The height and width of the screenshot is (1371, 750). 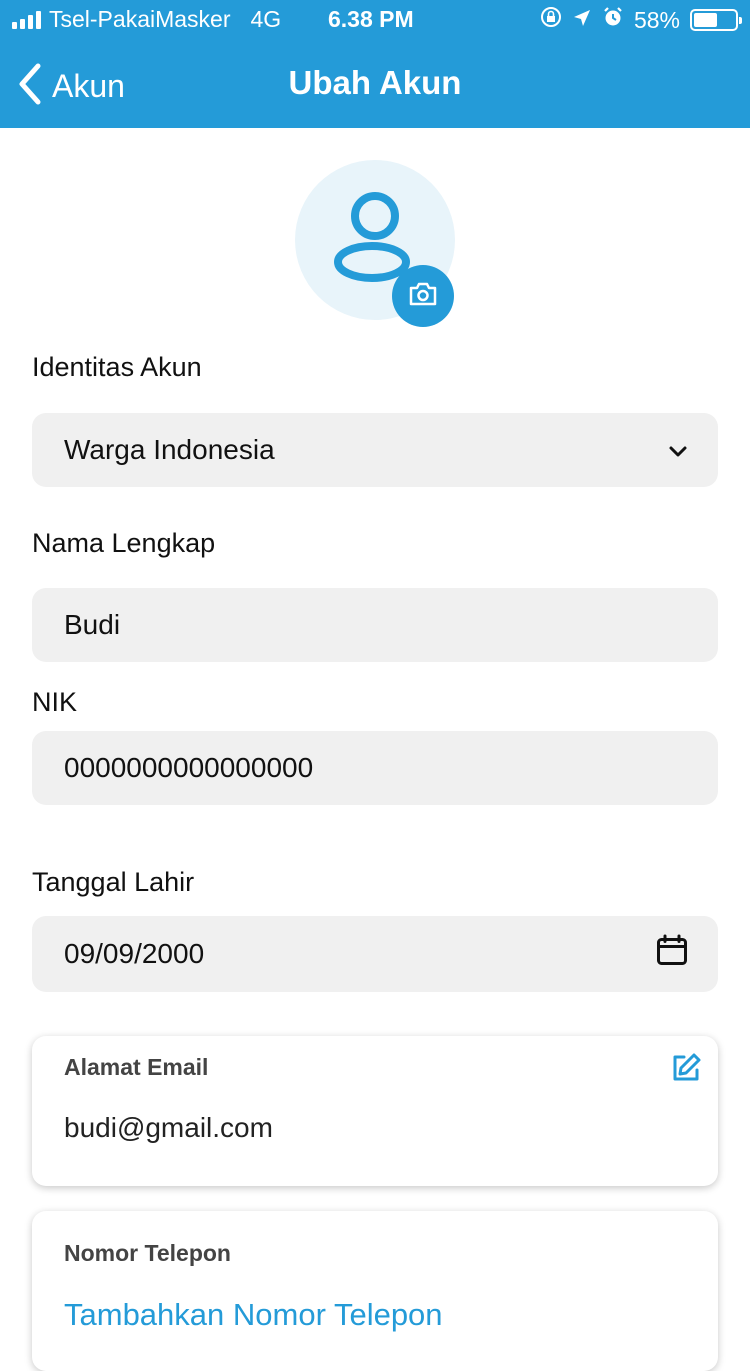 I want to click on alarm-icon, so click(x=613, y=20).